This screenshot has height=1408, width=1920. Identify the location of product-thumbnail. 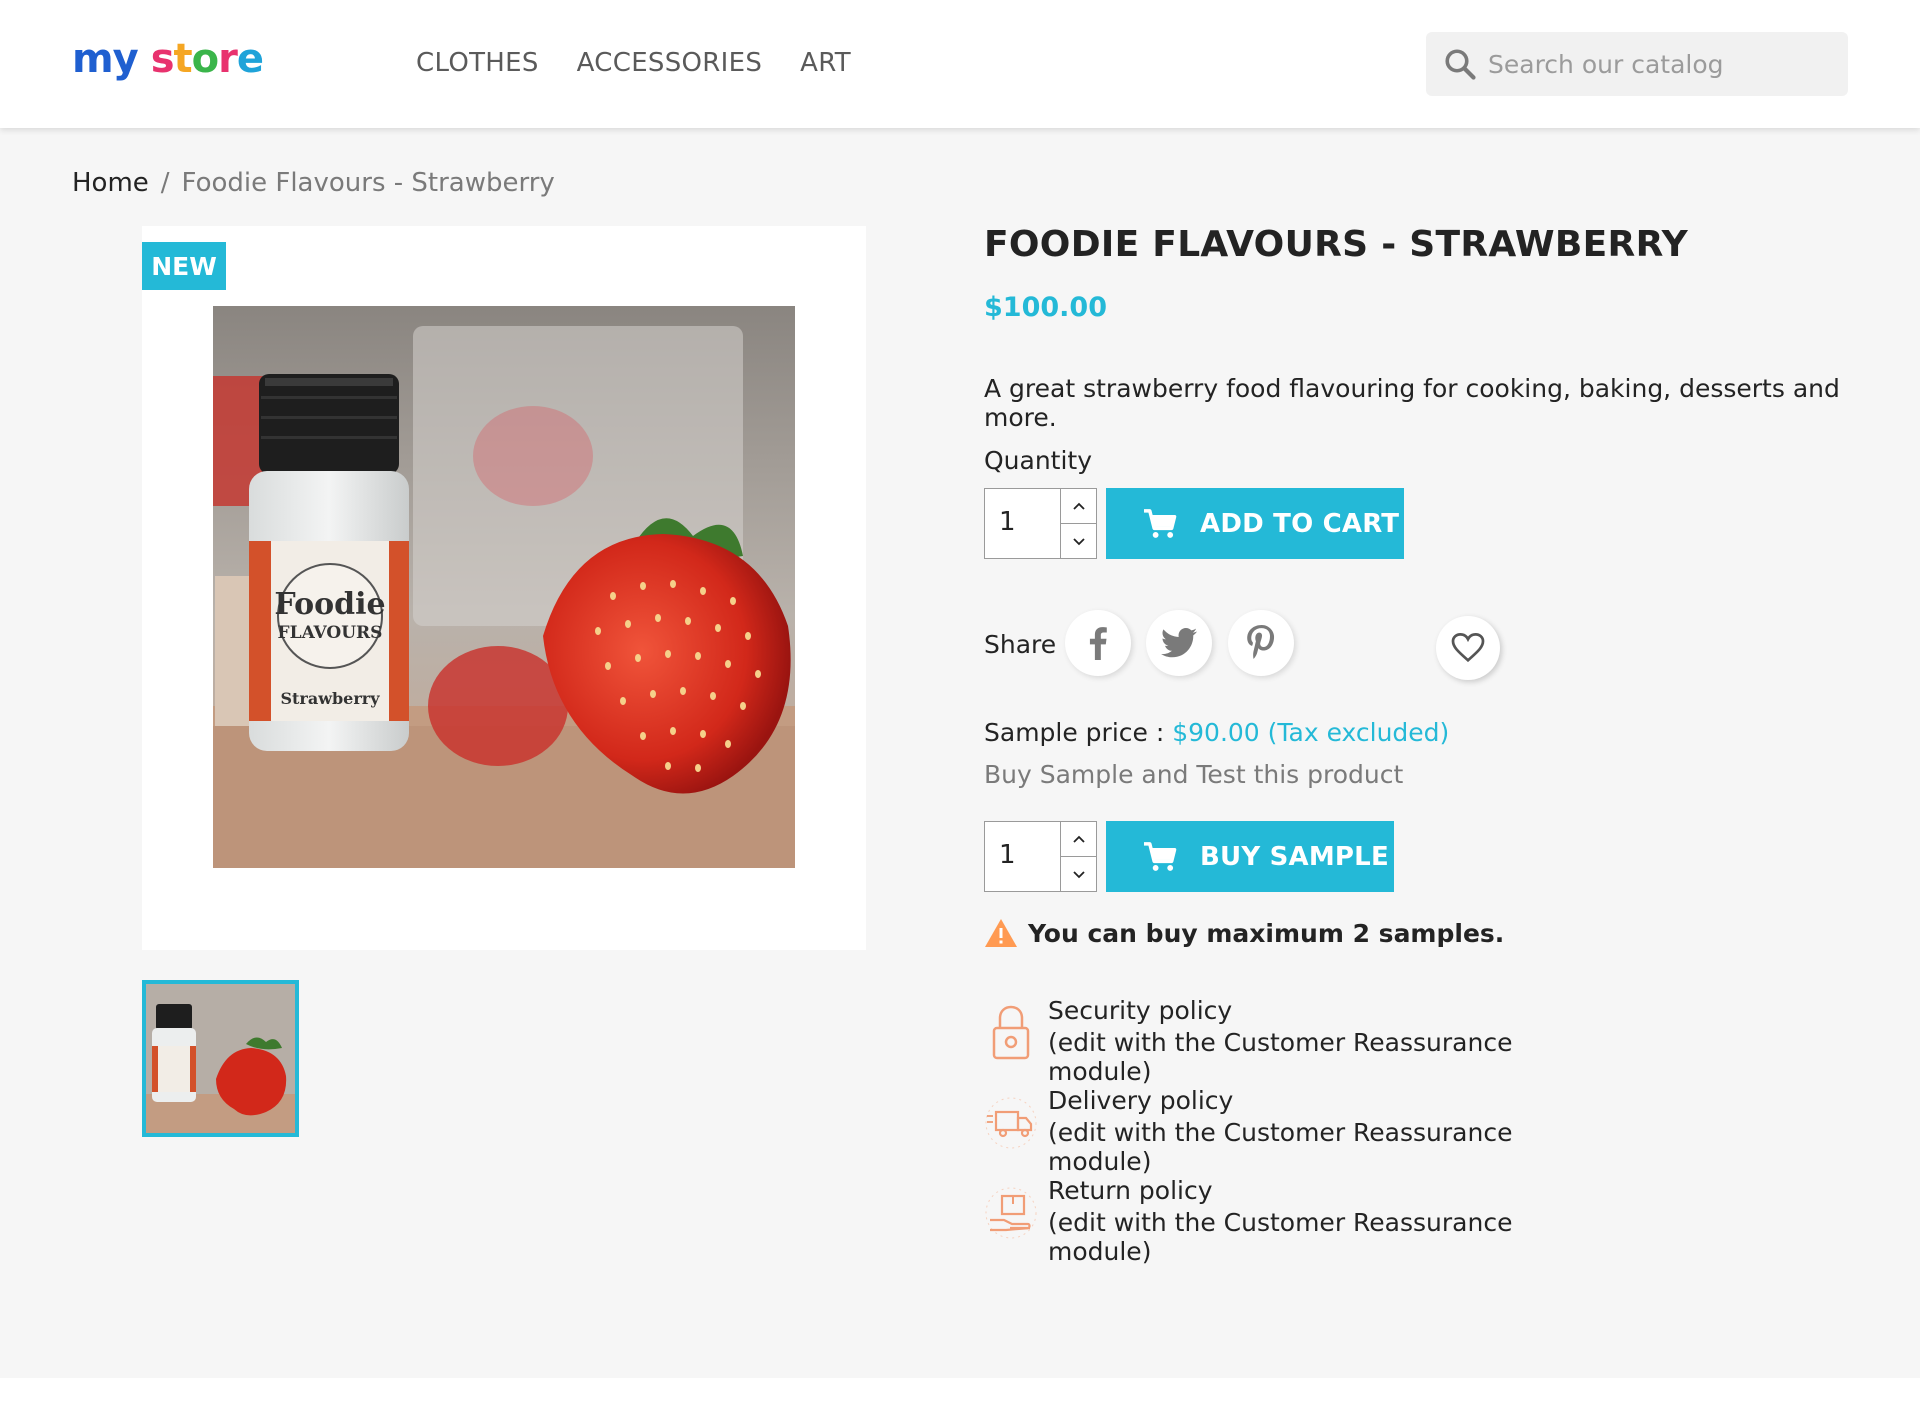
(220, 1058).